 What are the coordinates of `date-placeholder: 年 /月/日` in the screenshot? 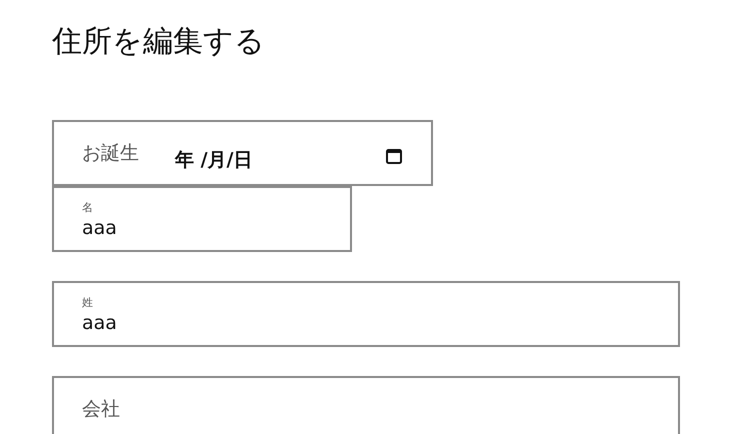 It's located at (213, 160).